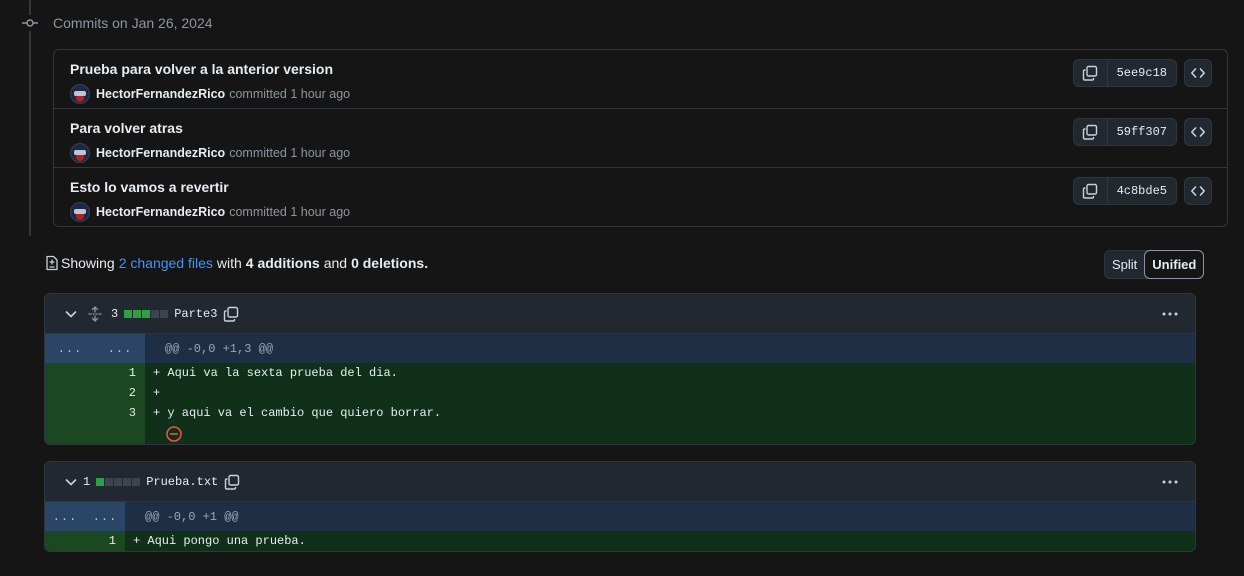 The height and width of the screenshot is (576, 1244). What do you see at coordinates (174, 433) in the screenshot?
I see `no-newline-icon` at bounding box center [174, 433].